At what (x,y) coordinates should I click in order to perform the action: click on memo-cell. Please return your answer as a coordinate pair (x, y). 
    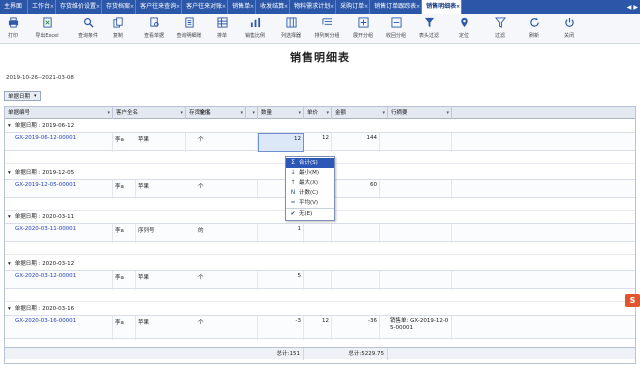
    Looking at the image, I should click on (420, 233).